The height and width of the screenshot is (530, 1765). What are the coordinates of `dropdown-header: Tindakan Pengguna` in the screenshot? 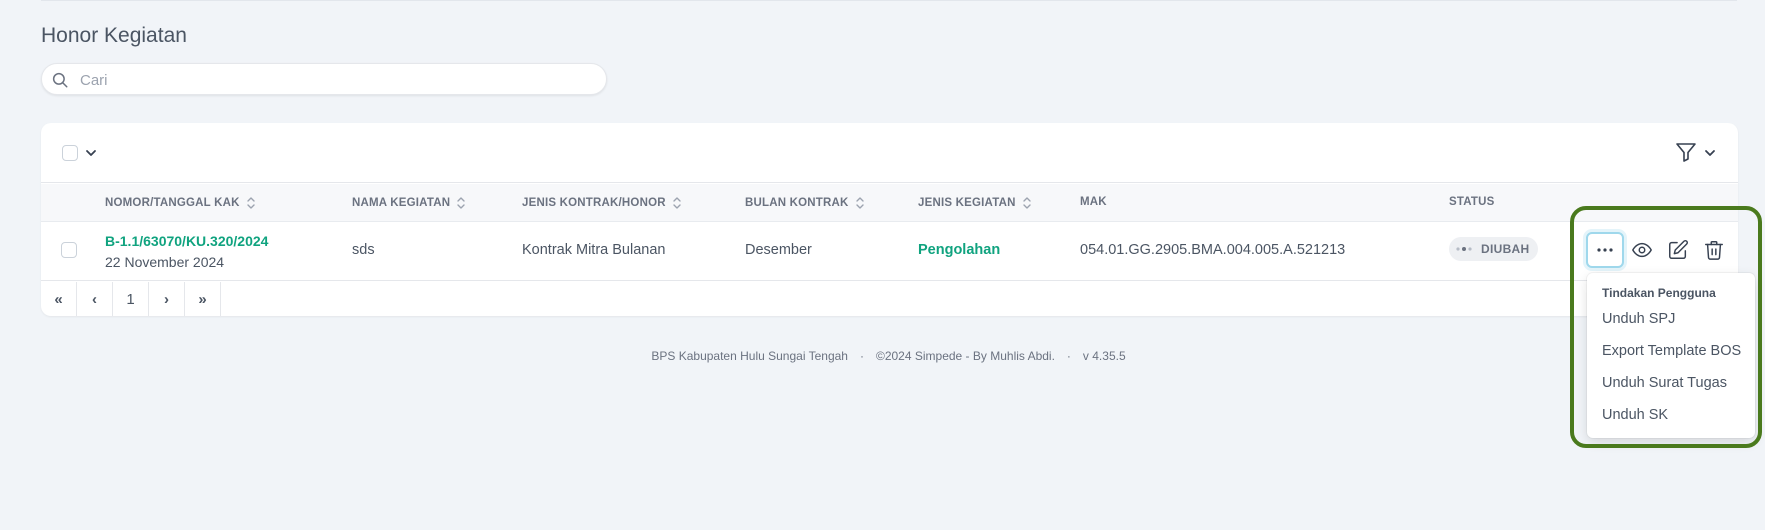 It's located at (1659, 293).